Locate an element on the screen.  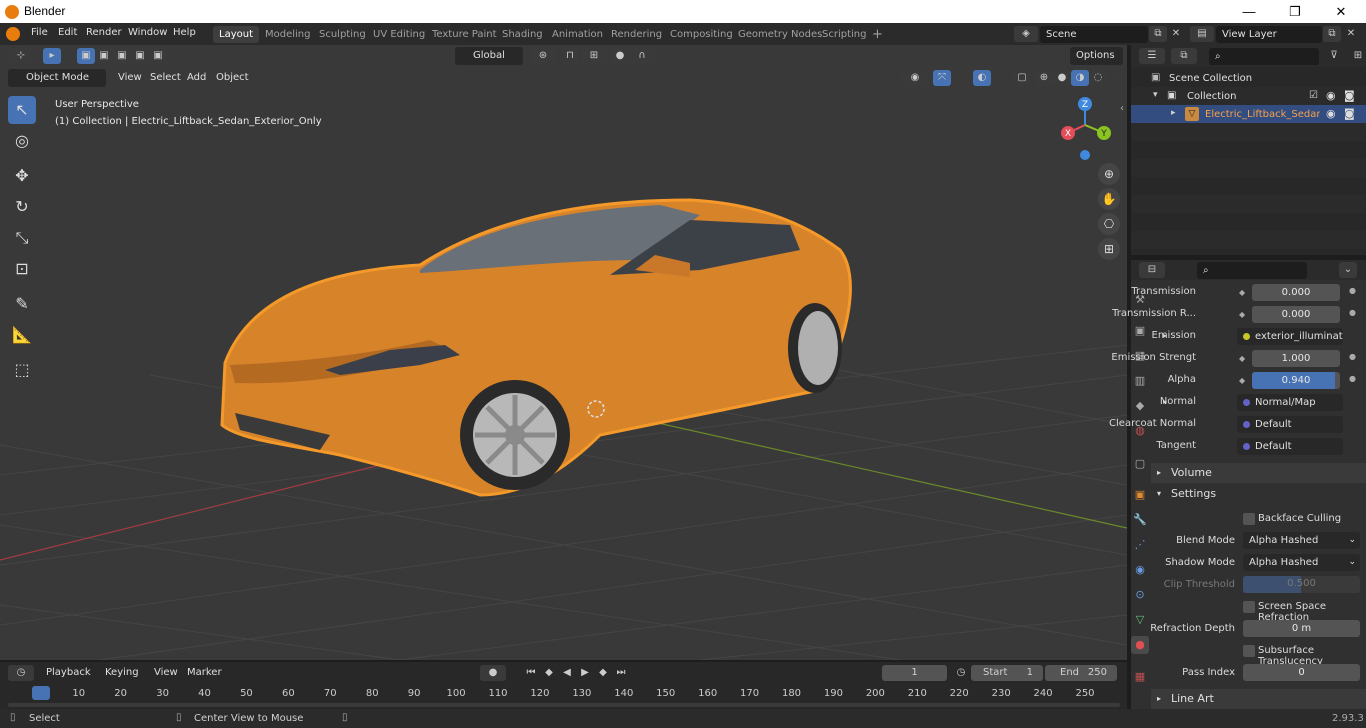
clearcoat-normal-field: Default is located at coordinates (1290, 424).